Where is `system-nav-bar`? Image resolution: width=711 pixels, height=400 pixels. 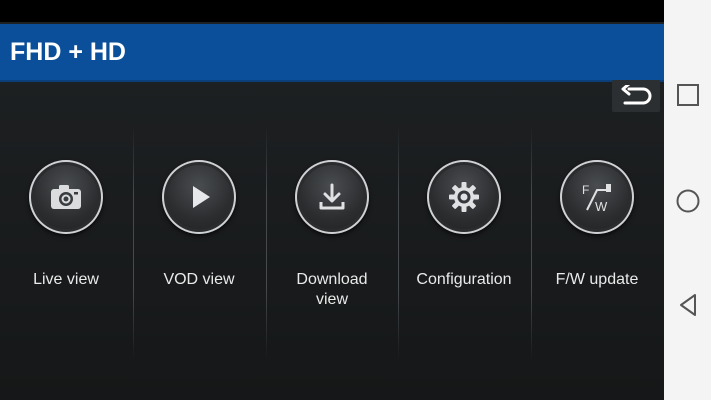 system-nav-bar is located at coordinates (687, 200).